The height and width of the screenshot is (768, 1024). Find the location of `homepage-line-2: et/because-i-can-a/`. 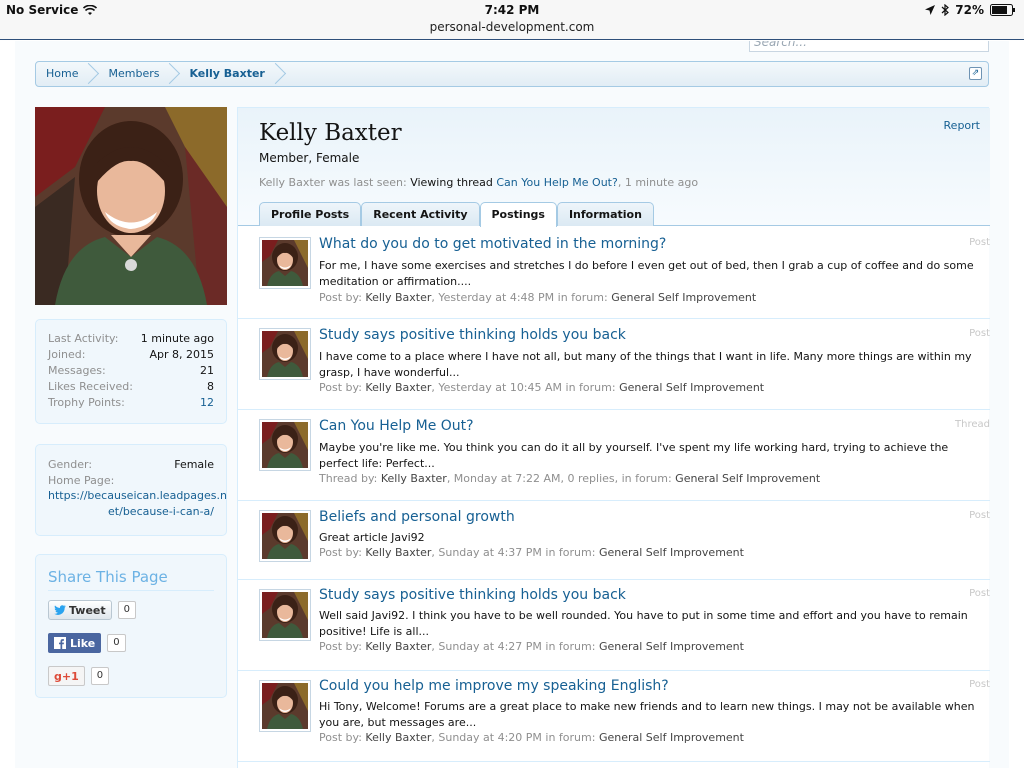

homepage-line-2: et/because-i-can-a/ is located at coordinates (161, 511).